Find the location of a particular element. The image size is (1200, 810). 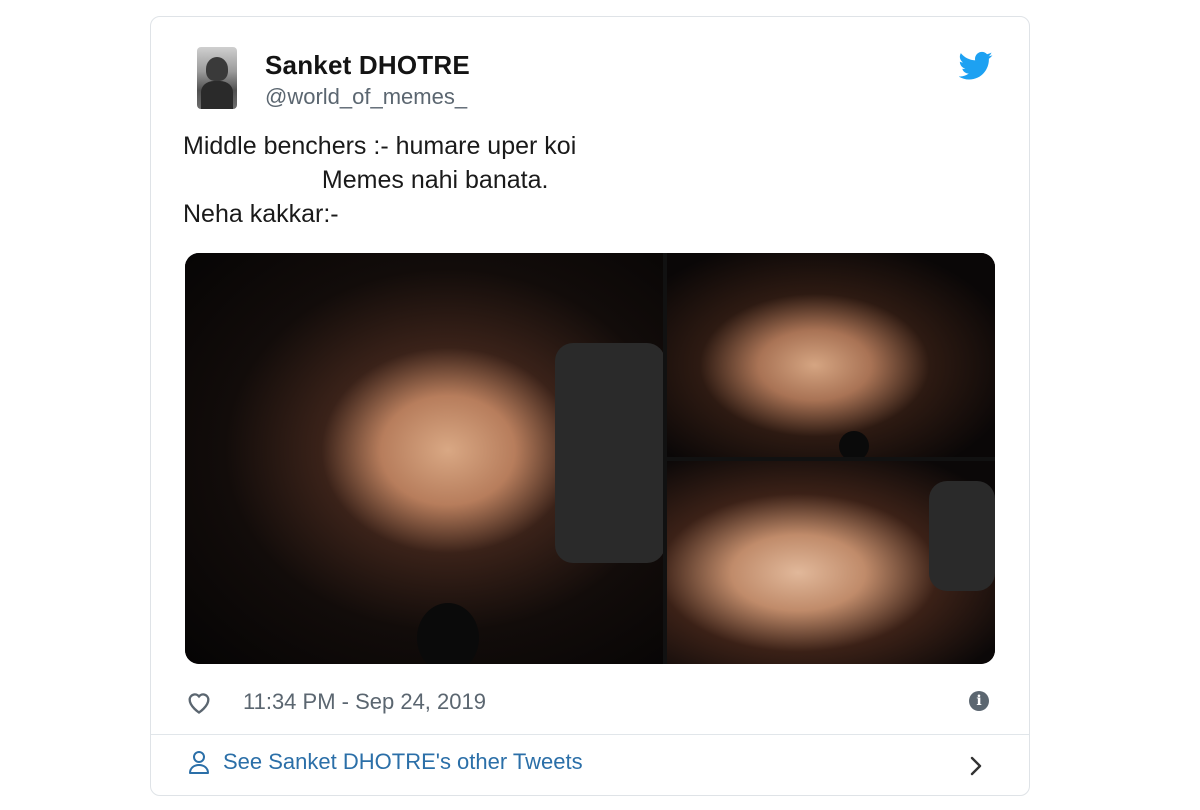

tweet-meta: 11:34 PM - Sep 24, 2019 is located at coordinates (335, 702).